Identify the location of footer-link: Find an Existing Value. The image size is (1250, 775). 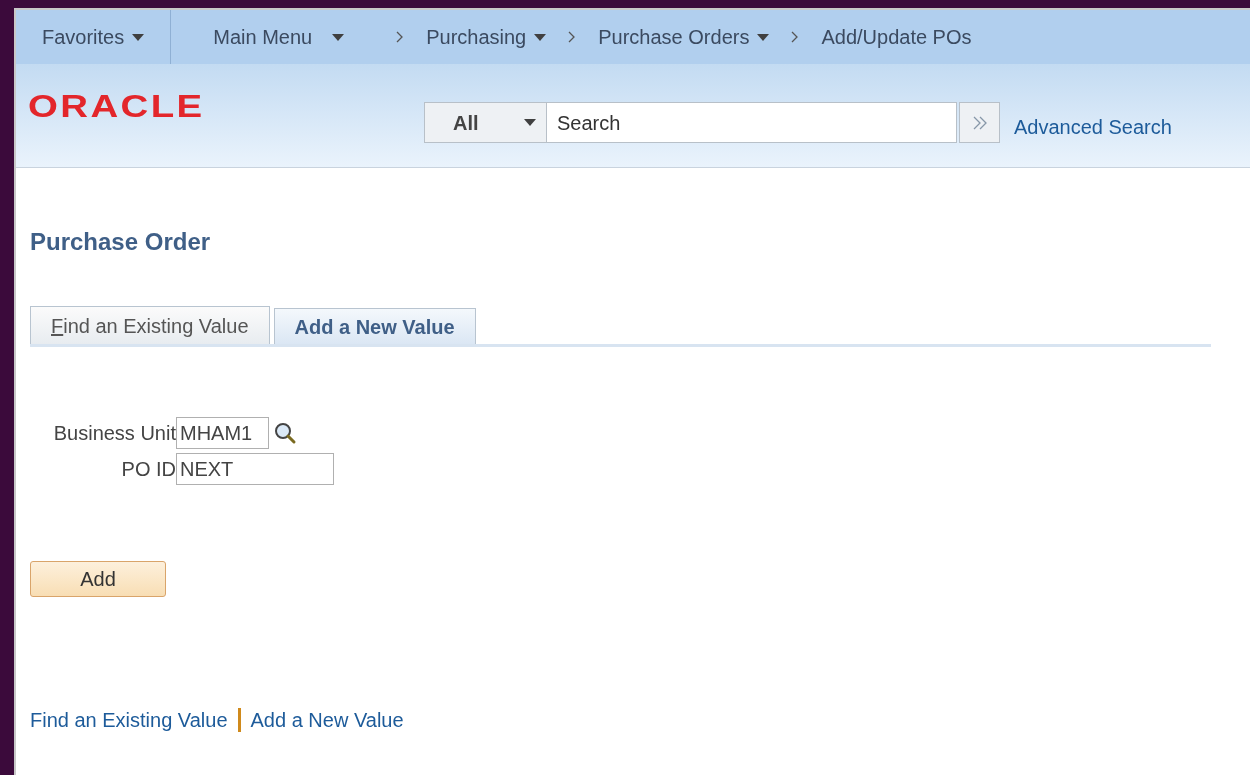
(129, 720).